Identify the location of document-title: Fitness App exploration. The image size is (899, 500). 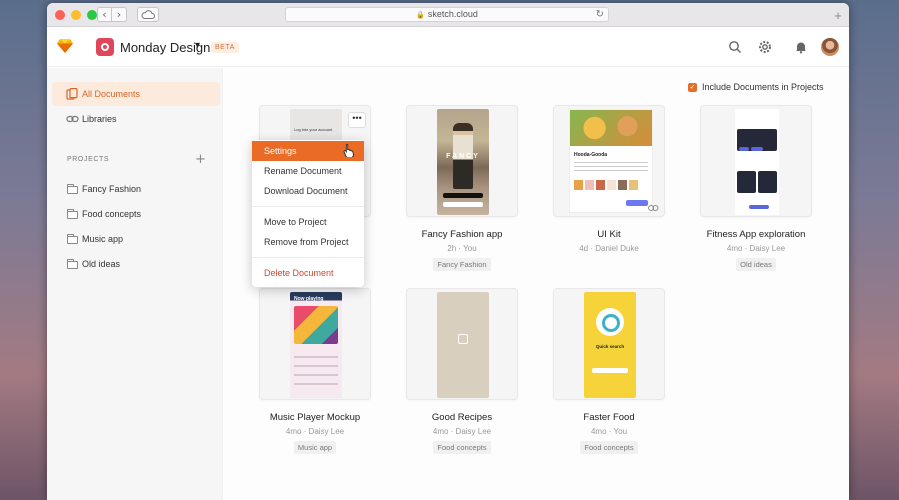
(756, 234).